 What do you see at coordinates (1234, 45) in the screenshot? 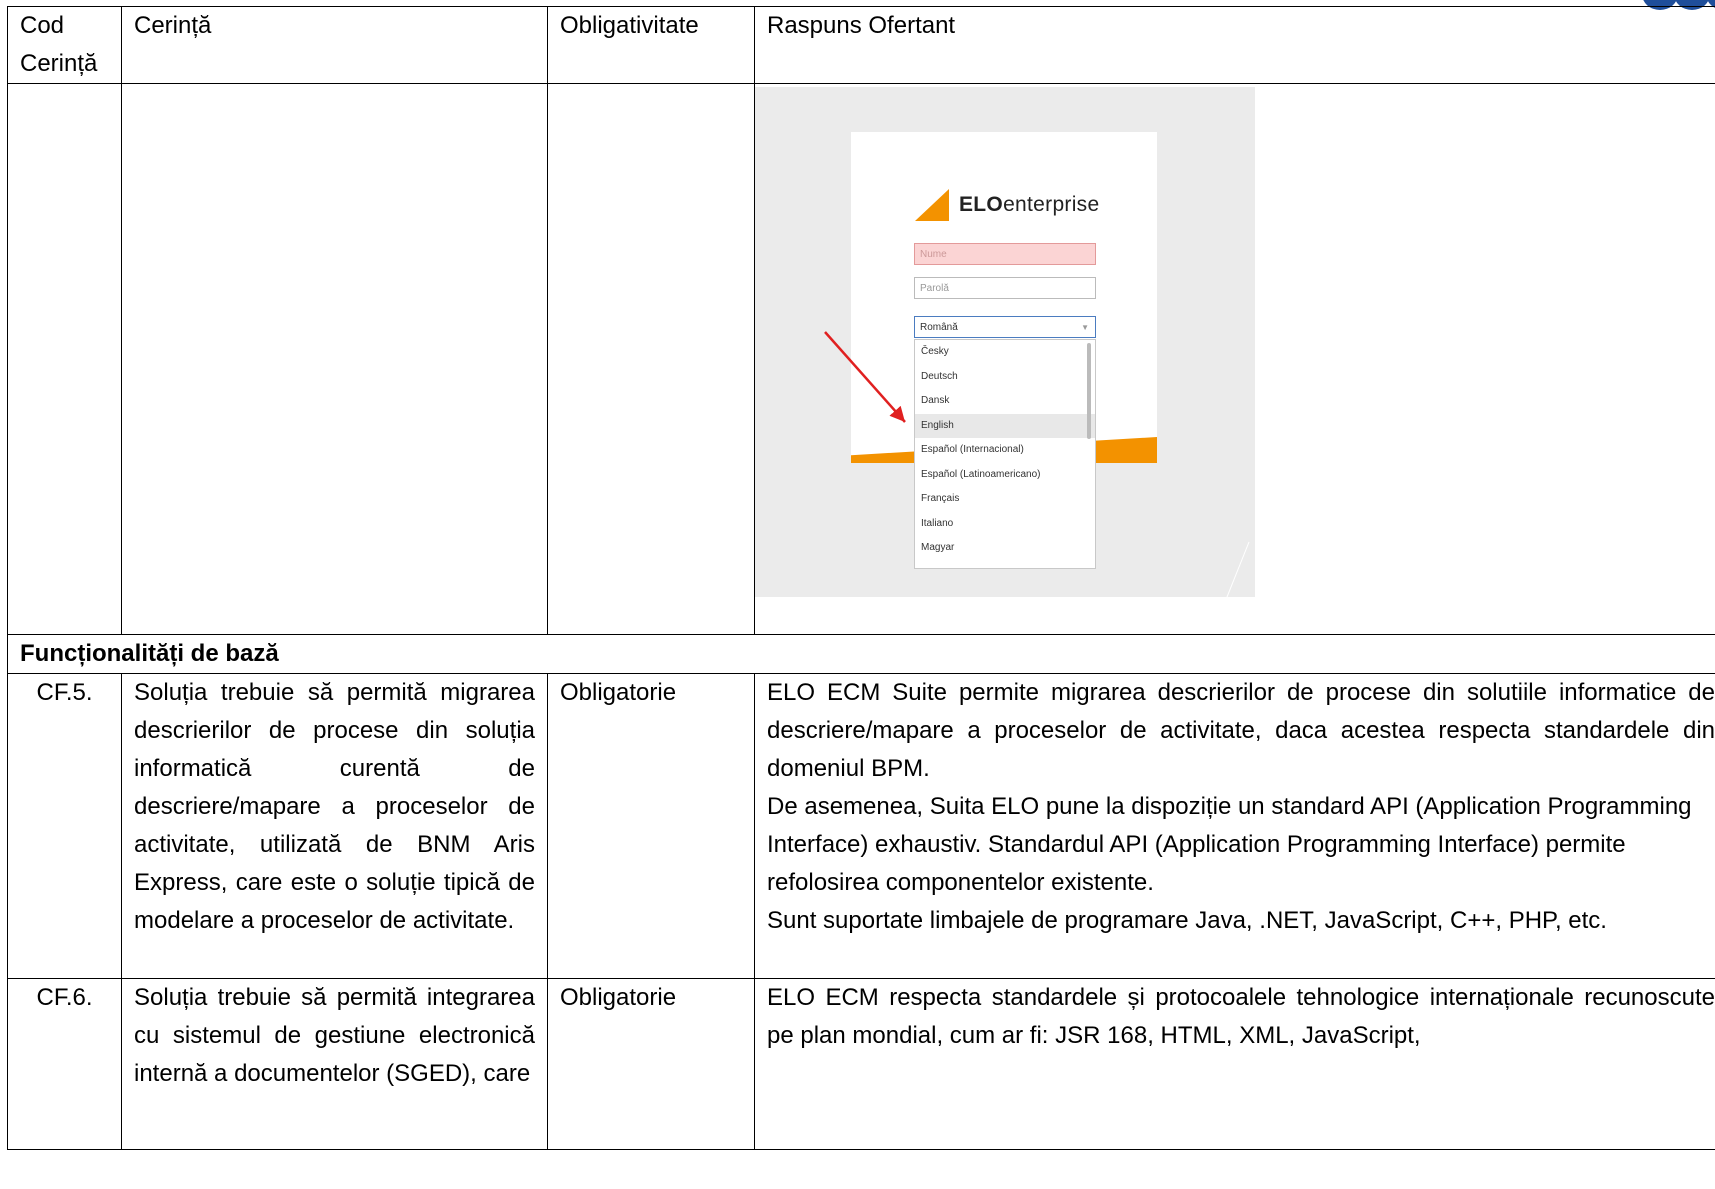
I see `header-response: Raspuns Ofertant` at bounding box center [1234, 45].